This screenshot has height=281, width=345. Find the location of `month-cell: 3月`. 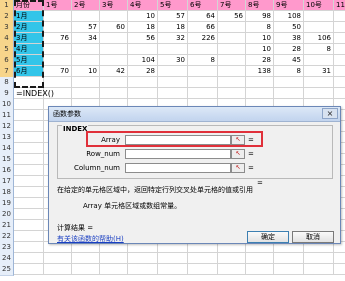

month-cell: 3月 is located at coordinates (29, 38).